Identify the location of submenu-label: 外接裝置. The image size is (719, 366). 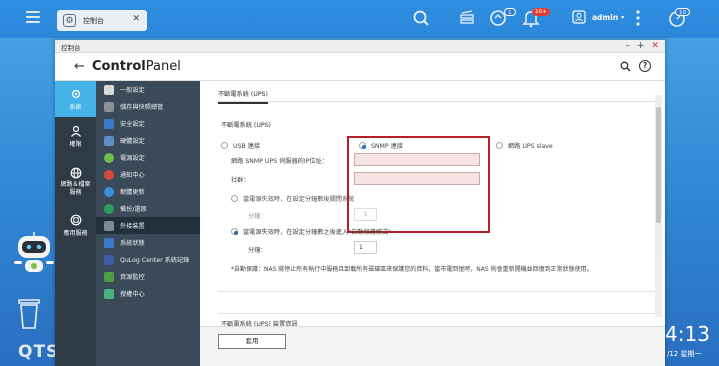
(132, 226).